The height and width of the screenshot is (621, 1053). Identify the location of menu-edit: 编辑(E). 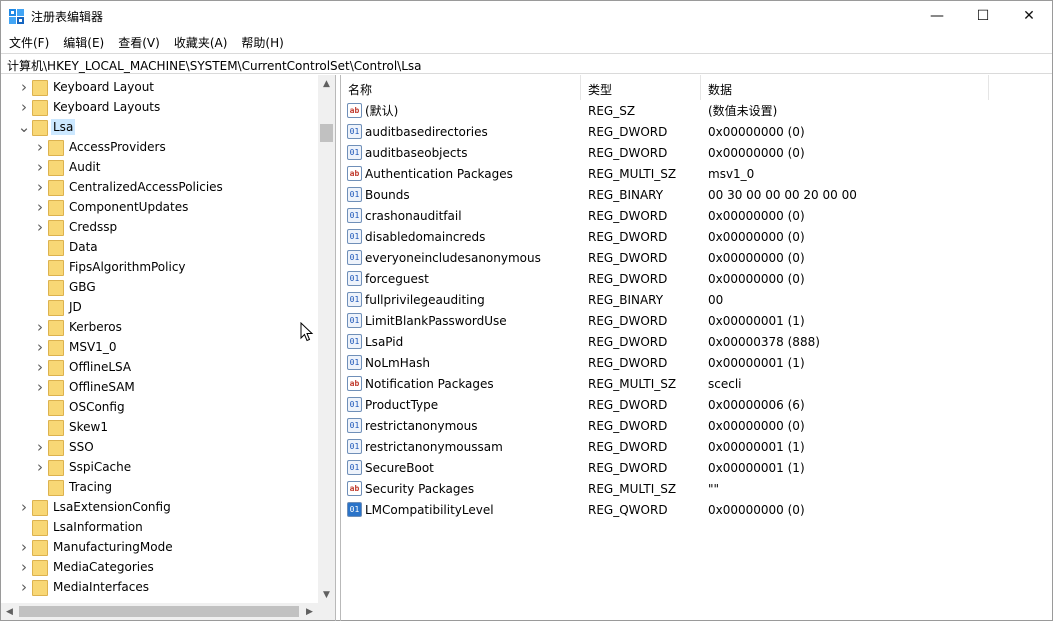
(83, 41).